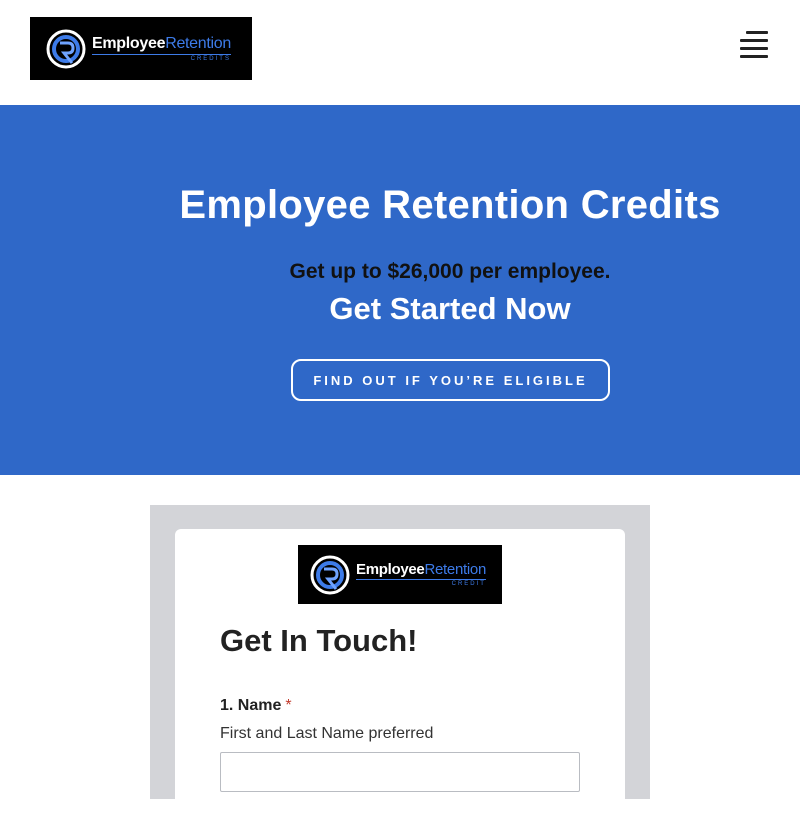  I want to click on form-logo: EmployeeRetention CREDIT, so click(400, 574).